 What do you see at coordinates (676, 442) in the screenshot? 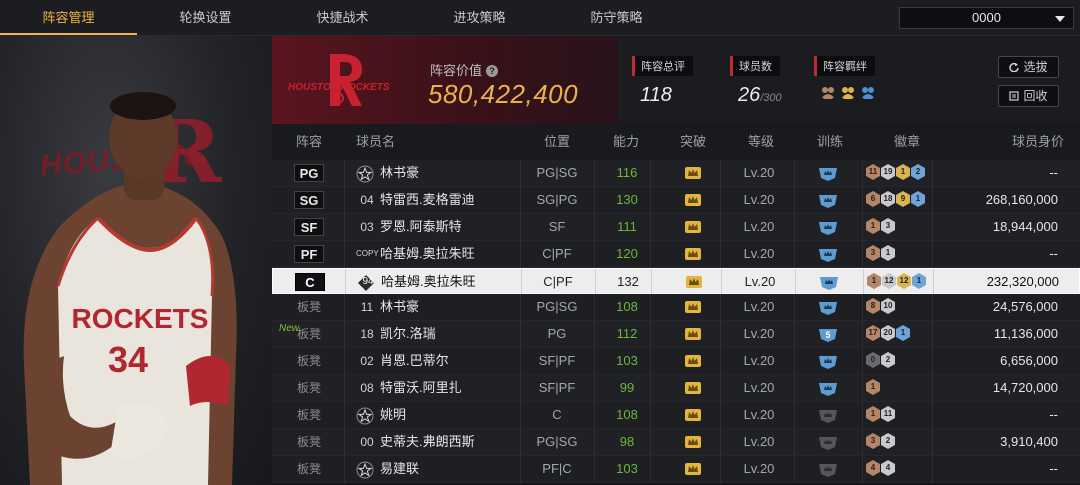
I see `table-row: 板凳 00 史蒂夫.弗朗西斯 PG|SG 98 Lv.20 3 2 3,910,400` at bounding box center [676, 442].